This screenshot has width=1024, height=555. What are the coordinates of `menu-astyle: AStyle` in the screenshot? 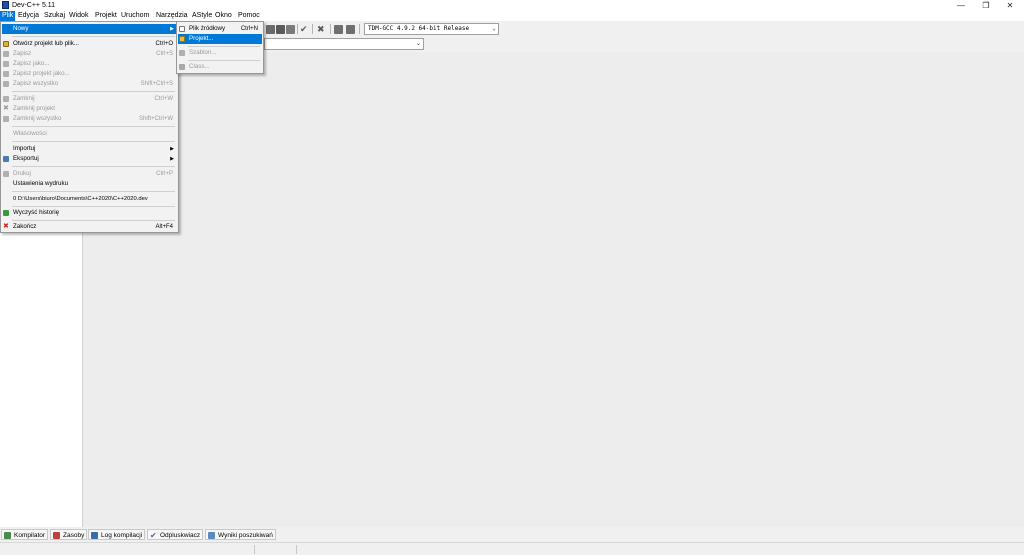 It's located at (202, 16).